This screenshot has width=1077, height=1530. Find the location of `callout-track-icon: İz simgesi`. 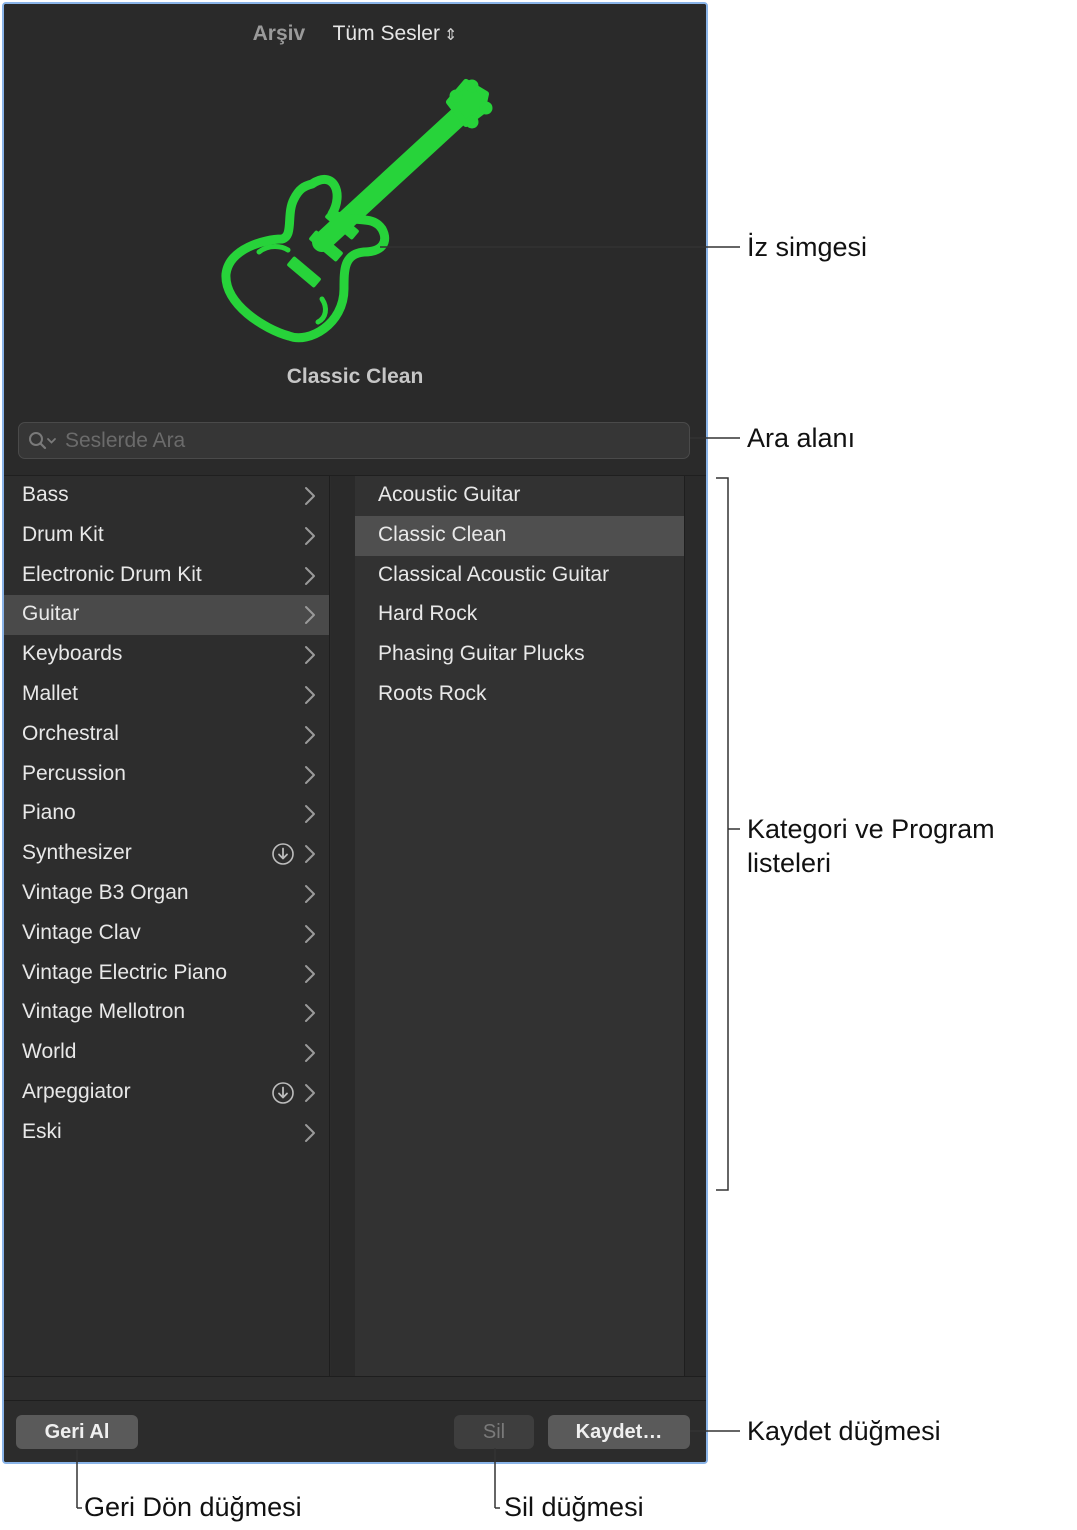

callout-track-icon: İz simgesi is located at coordinates (807, 247).